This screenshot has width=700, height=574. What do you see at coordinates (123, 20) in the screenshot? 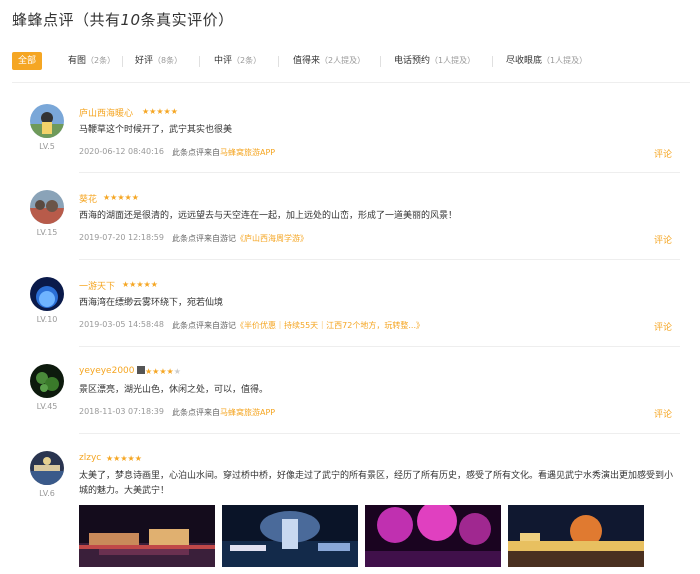
I see `page-title: 蜂蜂点评（共有10条真实评价）` at bounding box center [123, 20].